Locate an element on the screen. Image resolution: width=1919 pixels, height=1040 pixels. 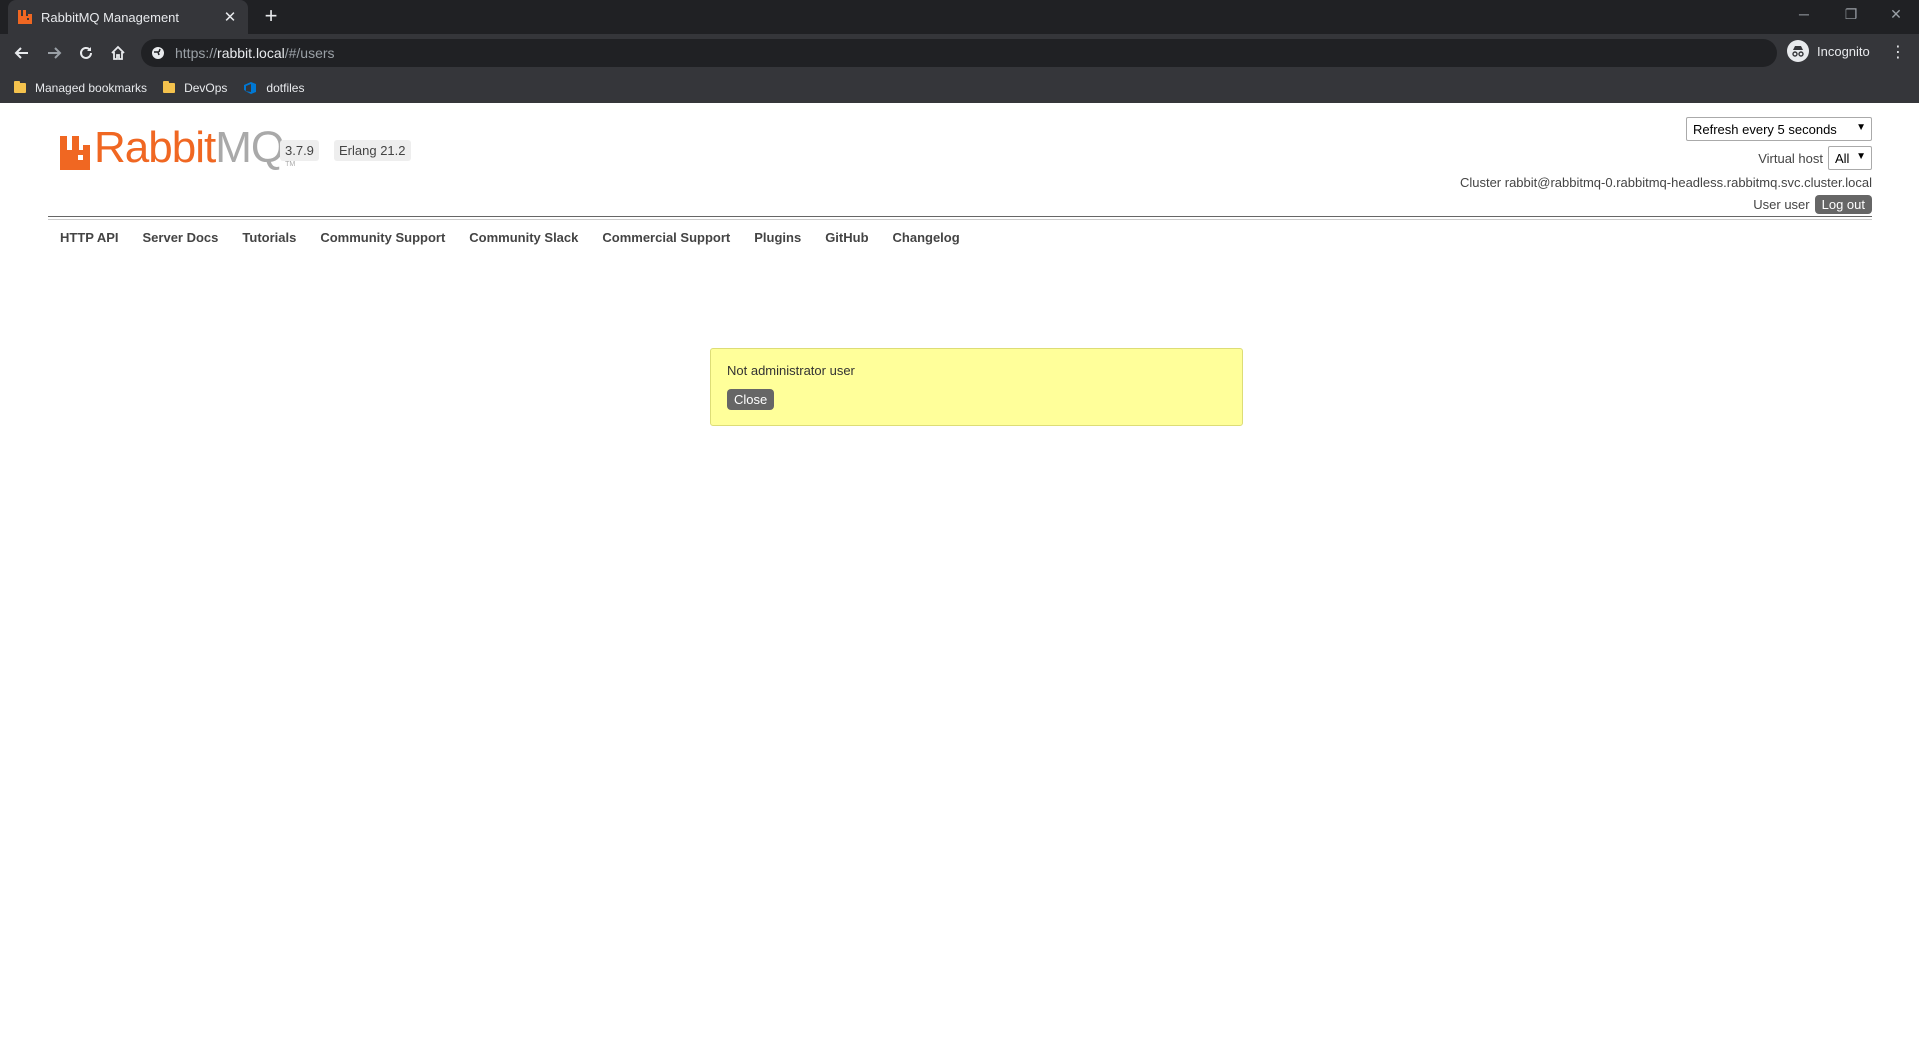
header-divider-secondary is located at coordinates (960, 219).